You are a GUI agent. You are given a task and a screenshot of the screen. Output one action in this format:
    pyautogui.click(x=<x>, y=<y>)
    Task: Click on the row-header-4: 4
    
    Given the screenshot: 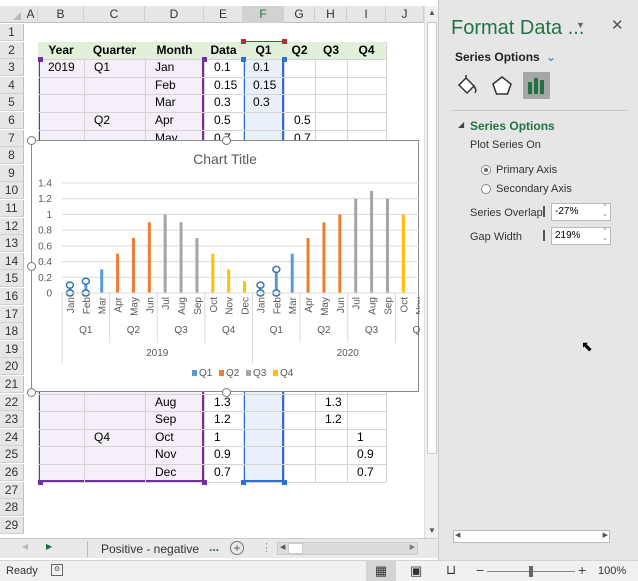 What is the action you would take?
    pyautogui.click(x=12, y=85)
    